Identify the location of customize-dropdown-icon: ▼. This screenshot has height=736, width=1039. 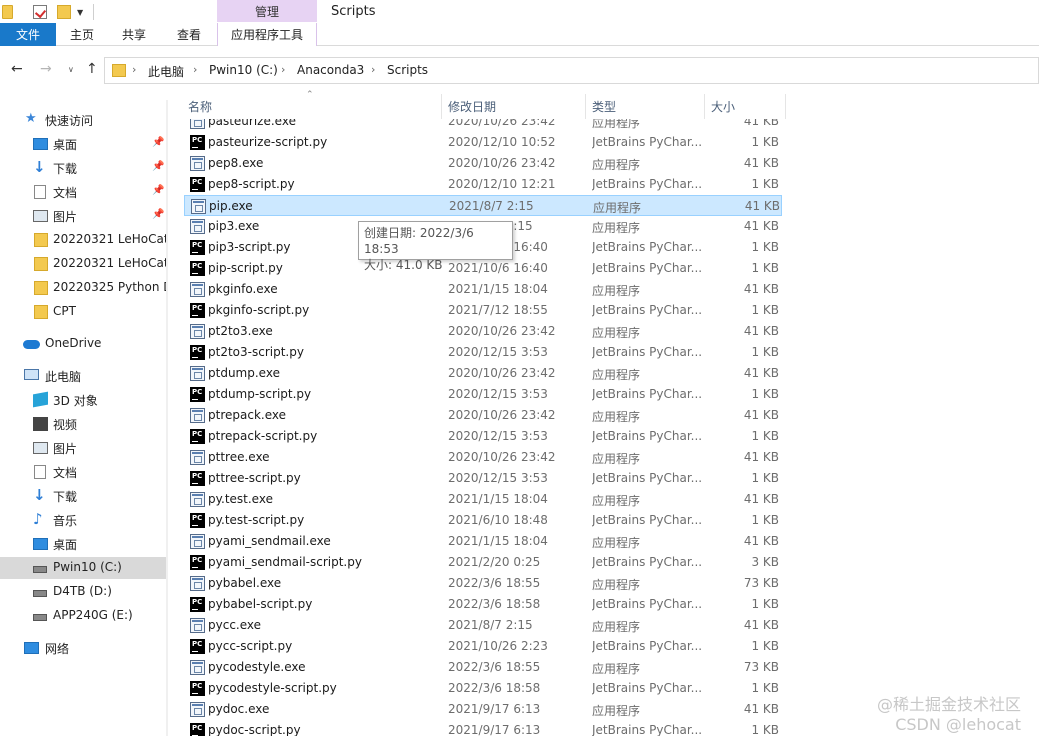
(80, 12).